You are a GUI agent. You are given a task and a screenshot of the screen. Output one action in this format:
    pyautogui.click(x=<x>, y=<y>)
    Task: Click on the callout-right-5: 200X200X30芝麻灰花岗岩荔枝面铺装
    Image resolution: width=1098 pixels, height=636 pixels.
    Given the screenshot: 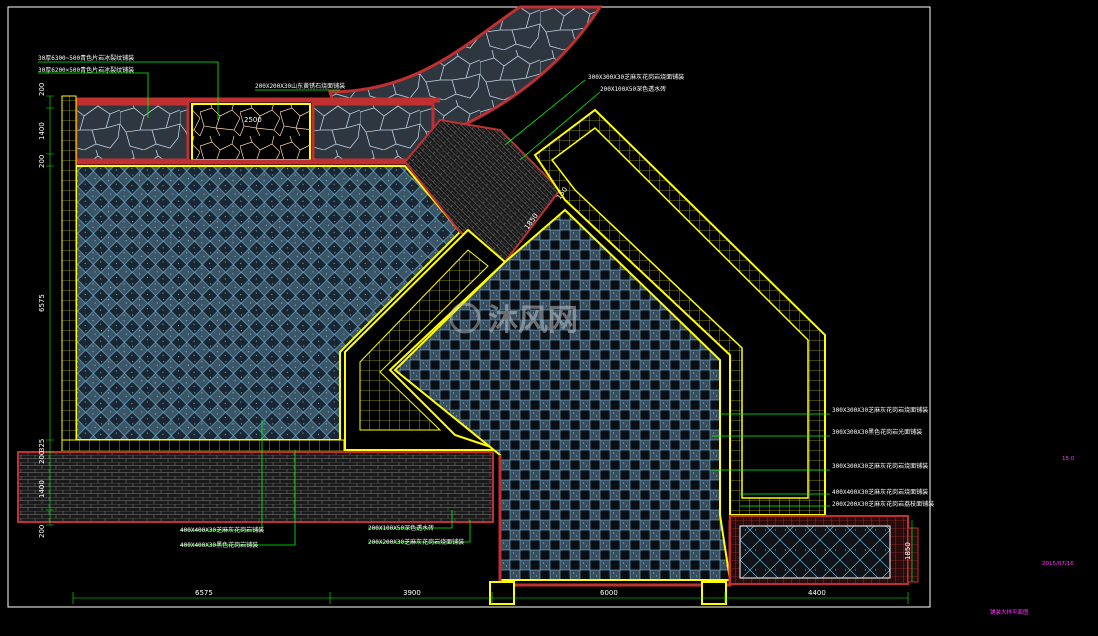 What is the action you would take?
    pyautogui.click(x=883, y=504)
    